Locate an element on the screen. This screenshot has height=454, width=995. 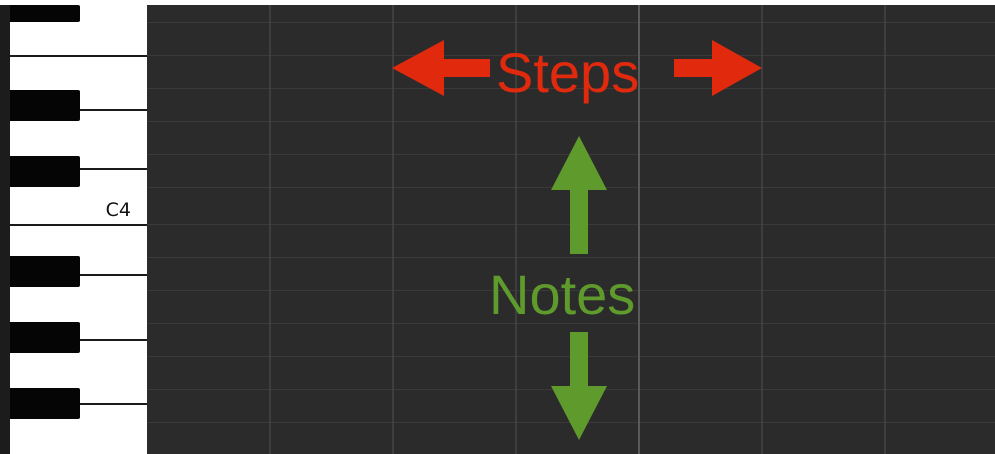
steps-annotation: Steps is located at coordinates (568, 72).